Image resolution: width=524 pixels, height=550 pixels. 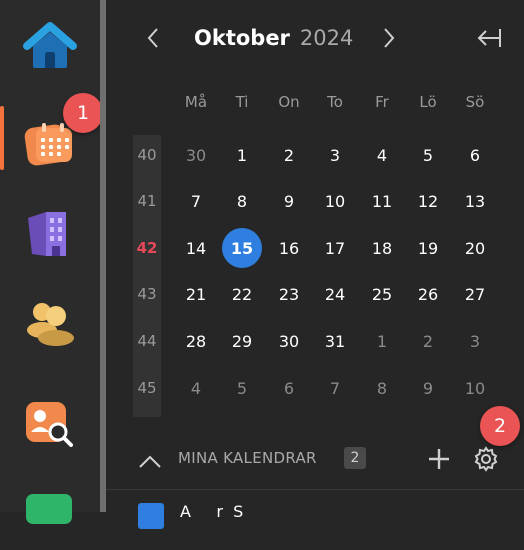 I want to click on day-number: 13, so click(x=475, y=201).